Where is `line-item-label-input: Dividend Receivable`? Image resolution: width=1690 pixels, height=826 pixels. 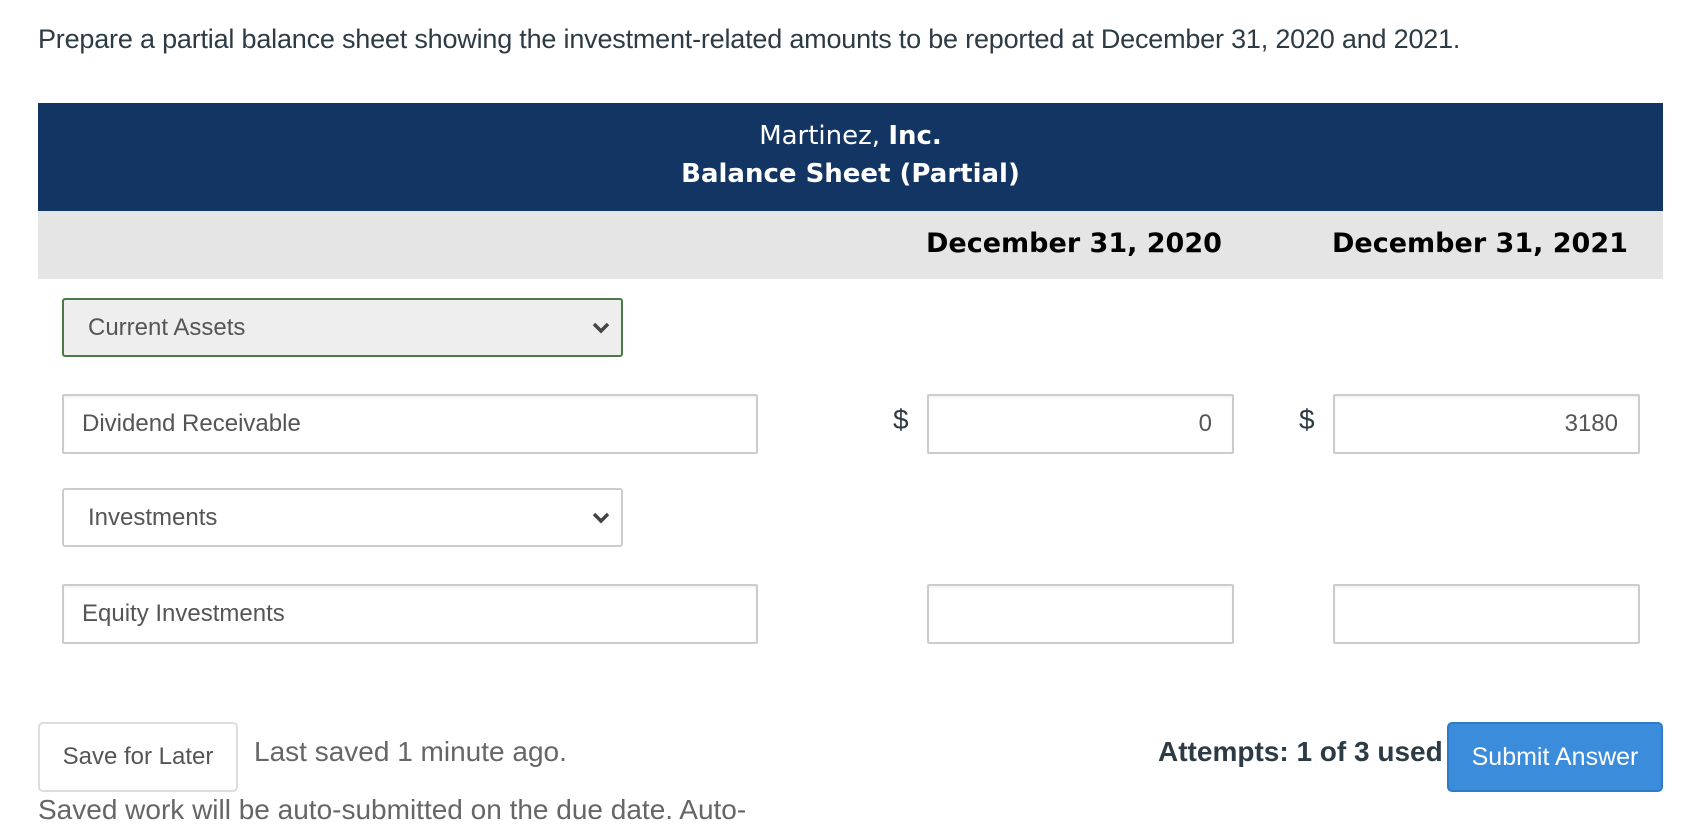
line-item-label-input: Dividend Receivable is located at coordinates (410, 424).